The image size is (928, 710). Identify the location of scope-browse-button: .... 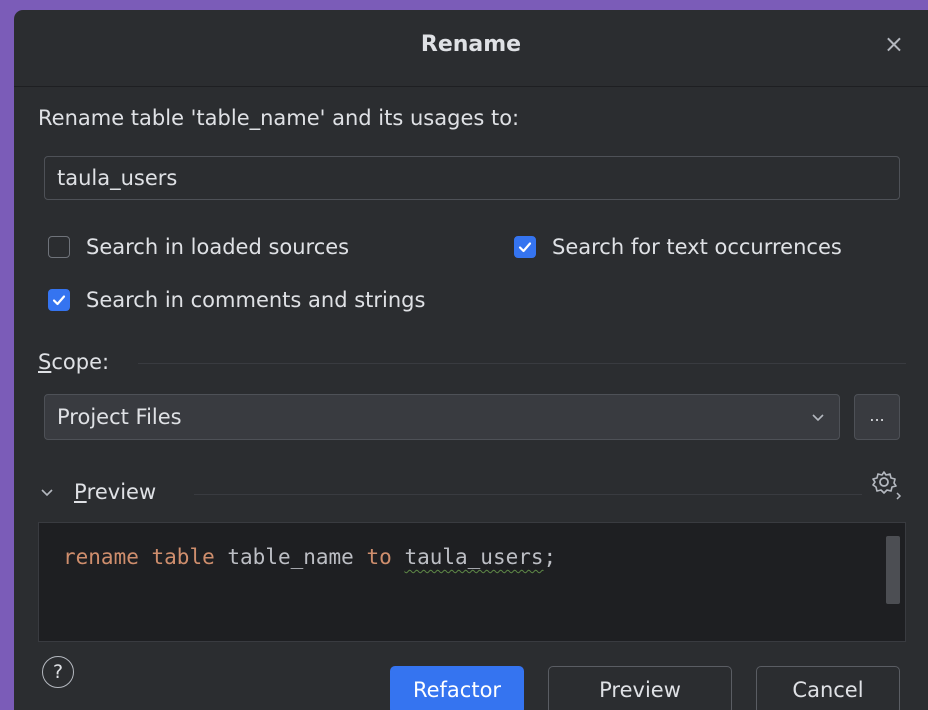
(877, 417).